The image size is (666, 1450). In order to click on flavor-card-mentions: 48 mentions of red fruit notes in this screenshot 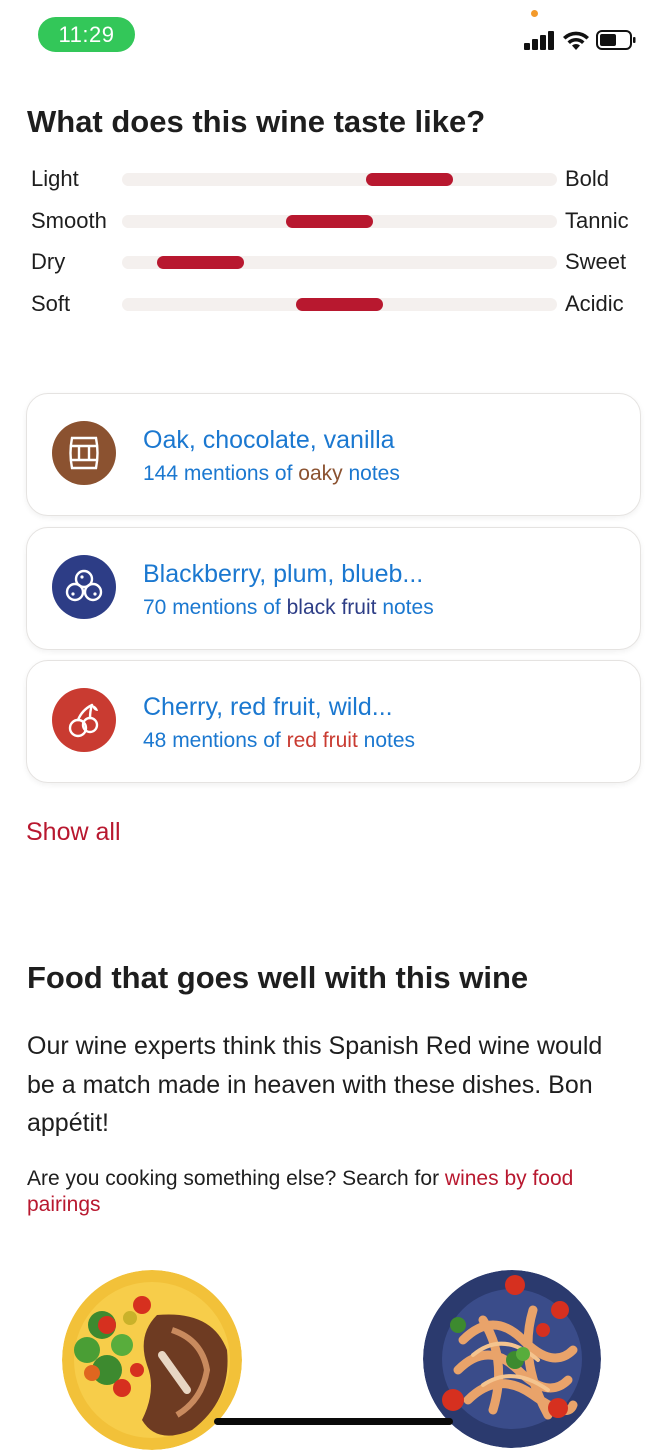, I will do `click(279, 741)`.